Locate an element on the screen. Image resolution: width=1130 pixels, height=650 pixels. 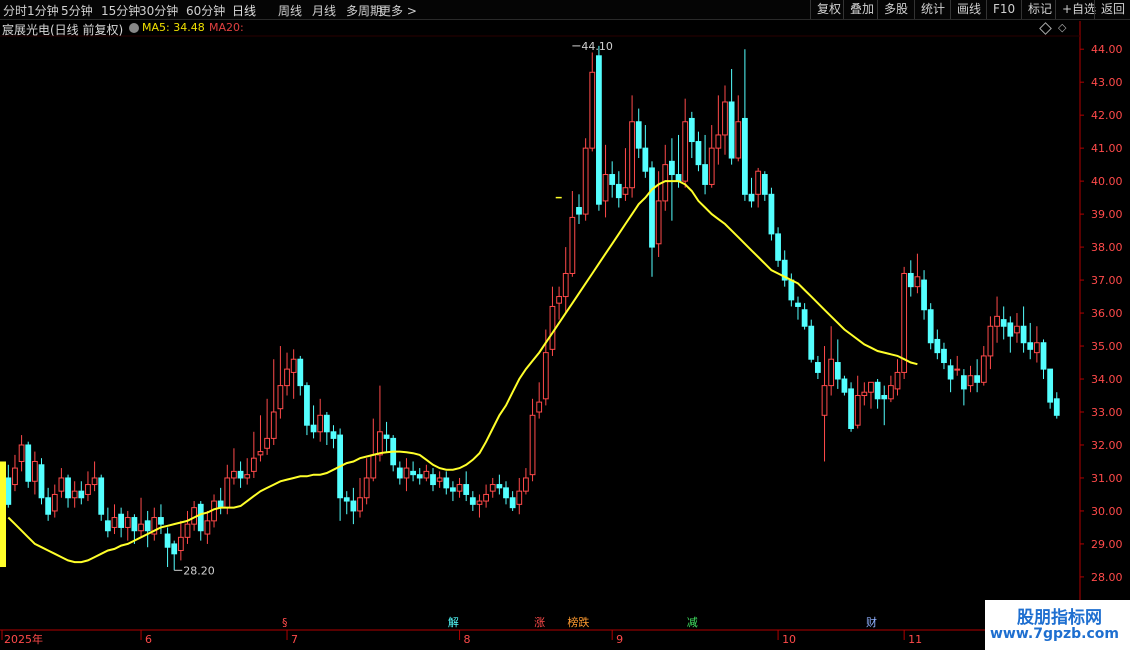
y-tick-label: 38.00 is located at coordinates (1107, 247).